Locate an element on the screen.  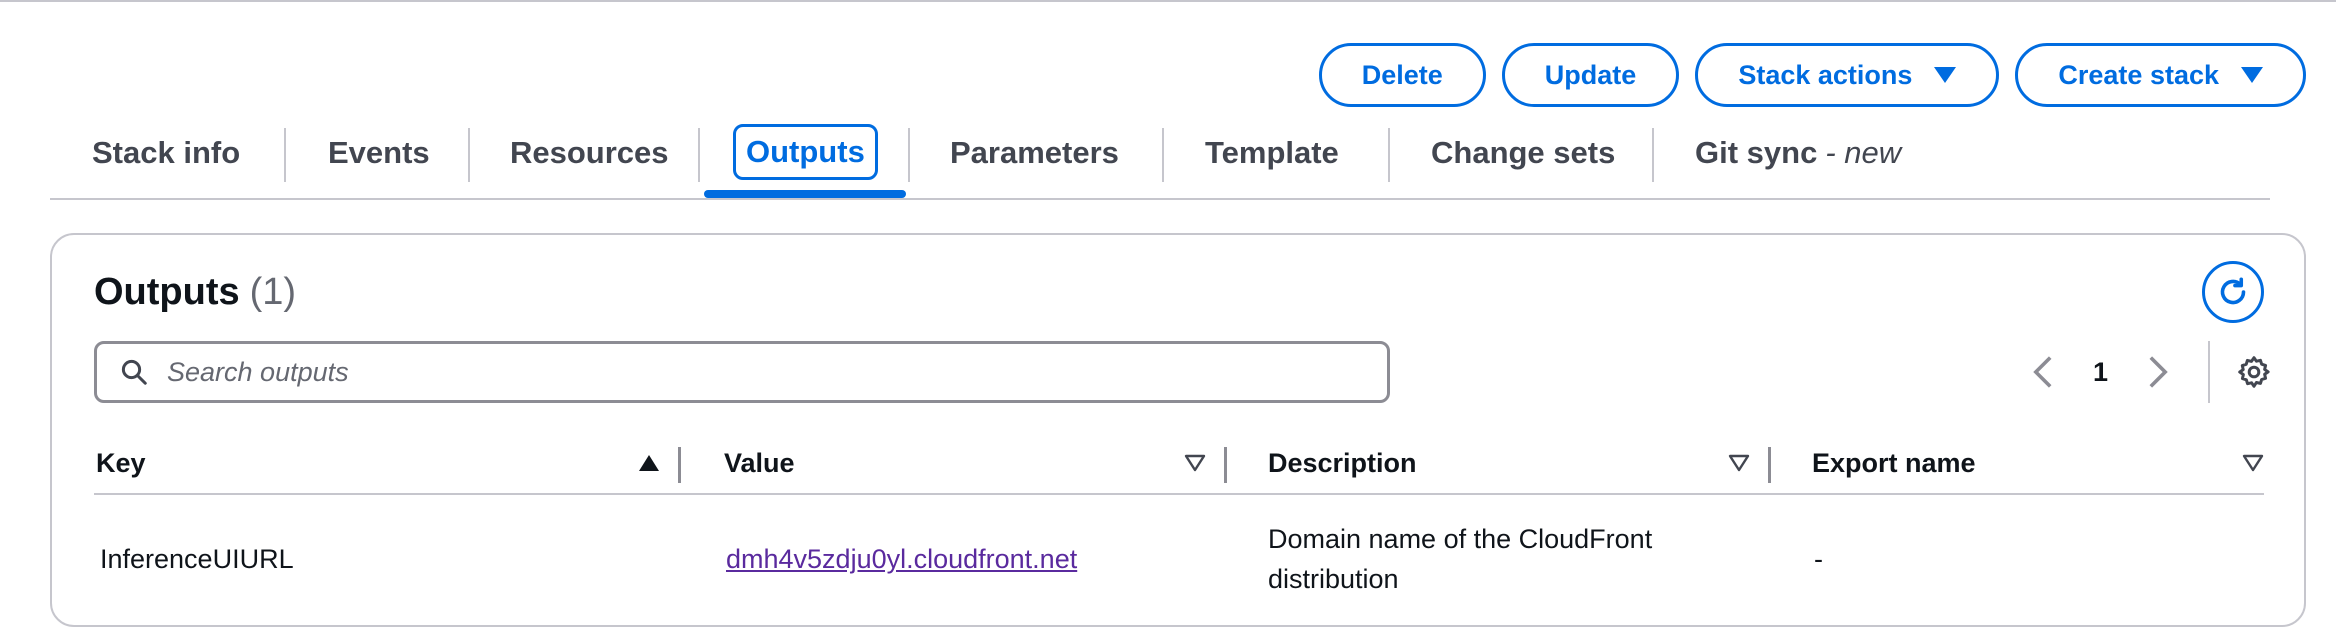
search-input is located at coordinates (757, 372).